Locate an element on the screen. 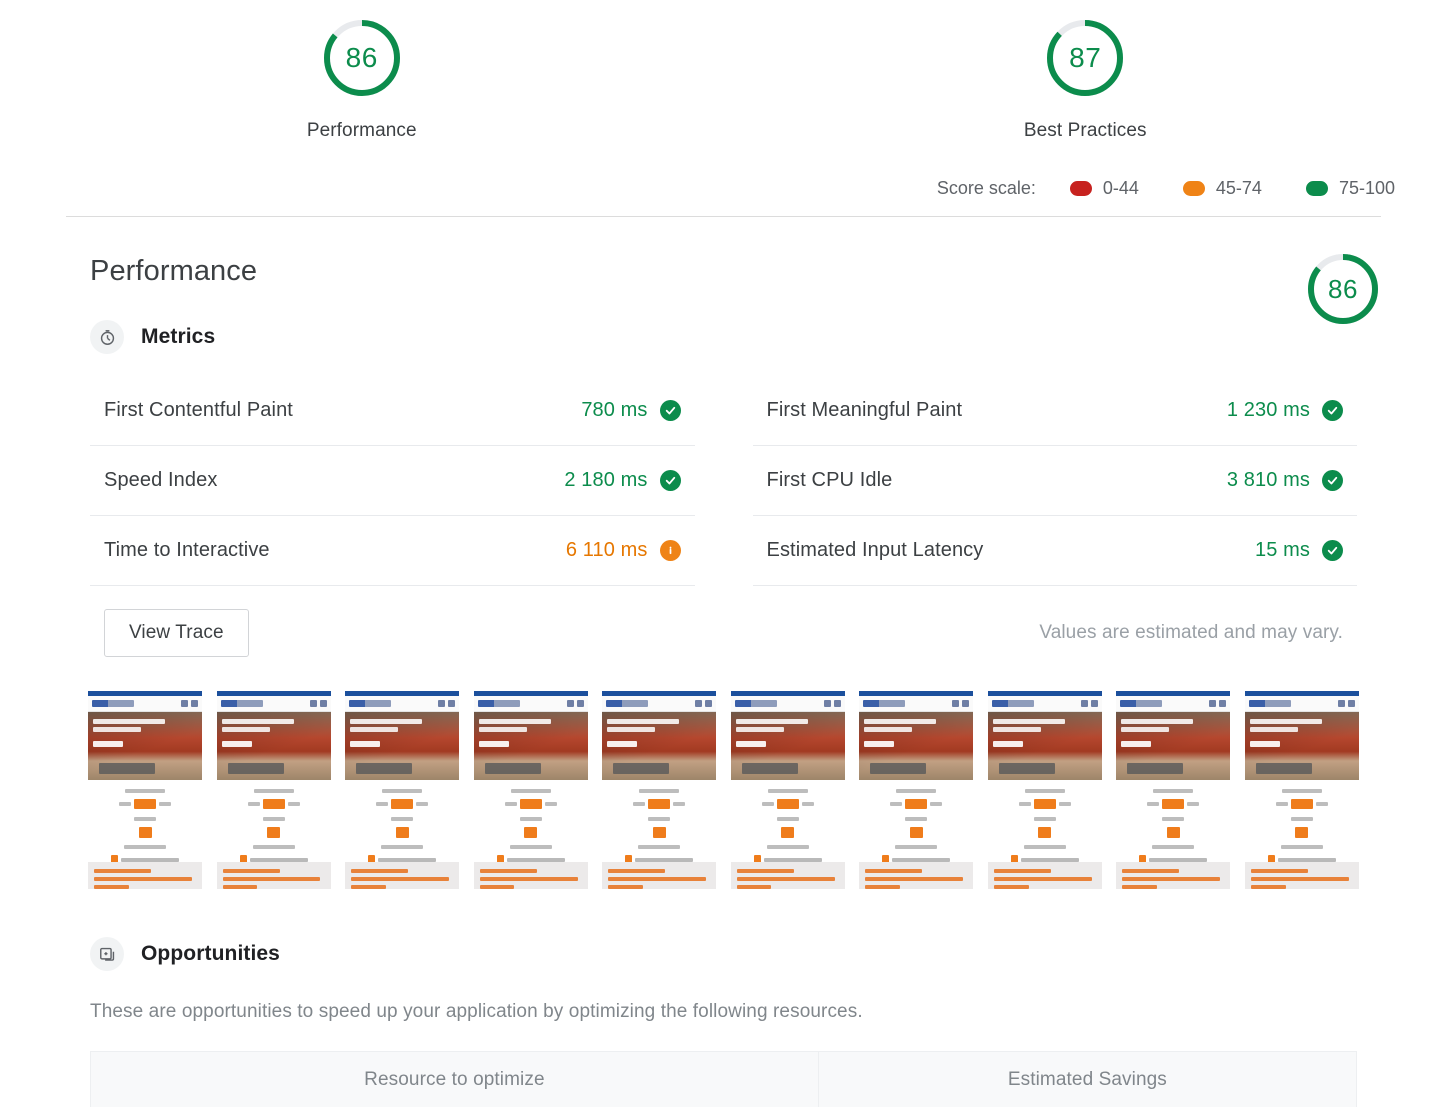 The height and width of the screenshot is (1108, 1447). thumb-hero-image is located at coordinates (659, 746).